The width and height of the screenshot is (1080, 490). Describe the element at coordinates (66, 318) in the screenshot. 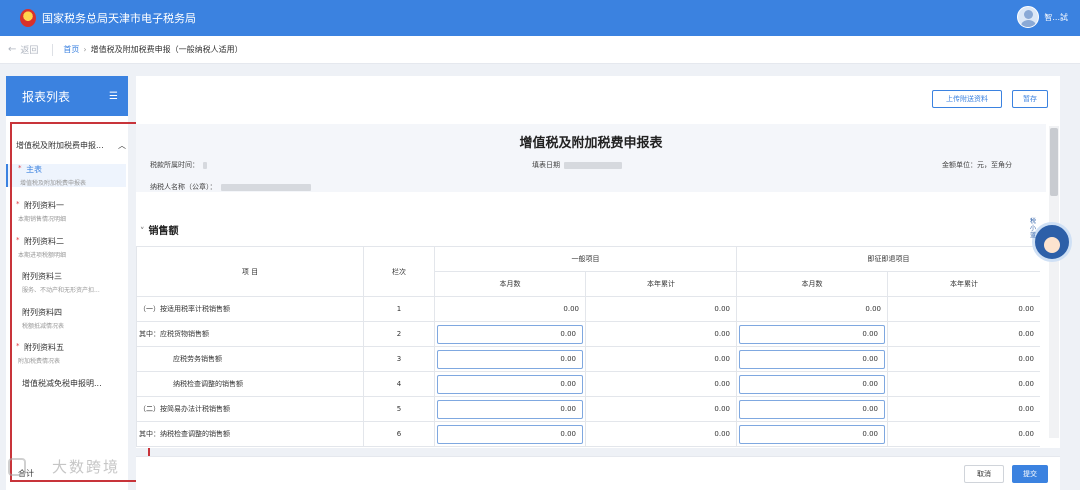

I see `sidebar-item-schedule-4: 附列资料四 税额抵减情况表` at that location.